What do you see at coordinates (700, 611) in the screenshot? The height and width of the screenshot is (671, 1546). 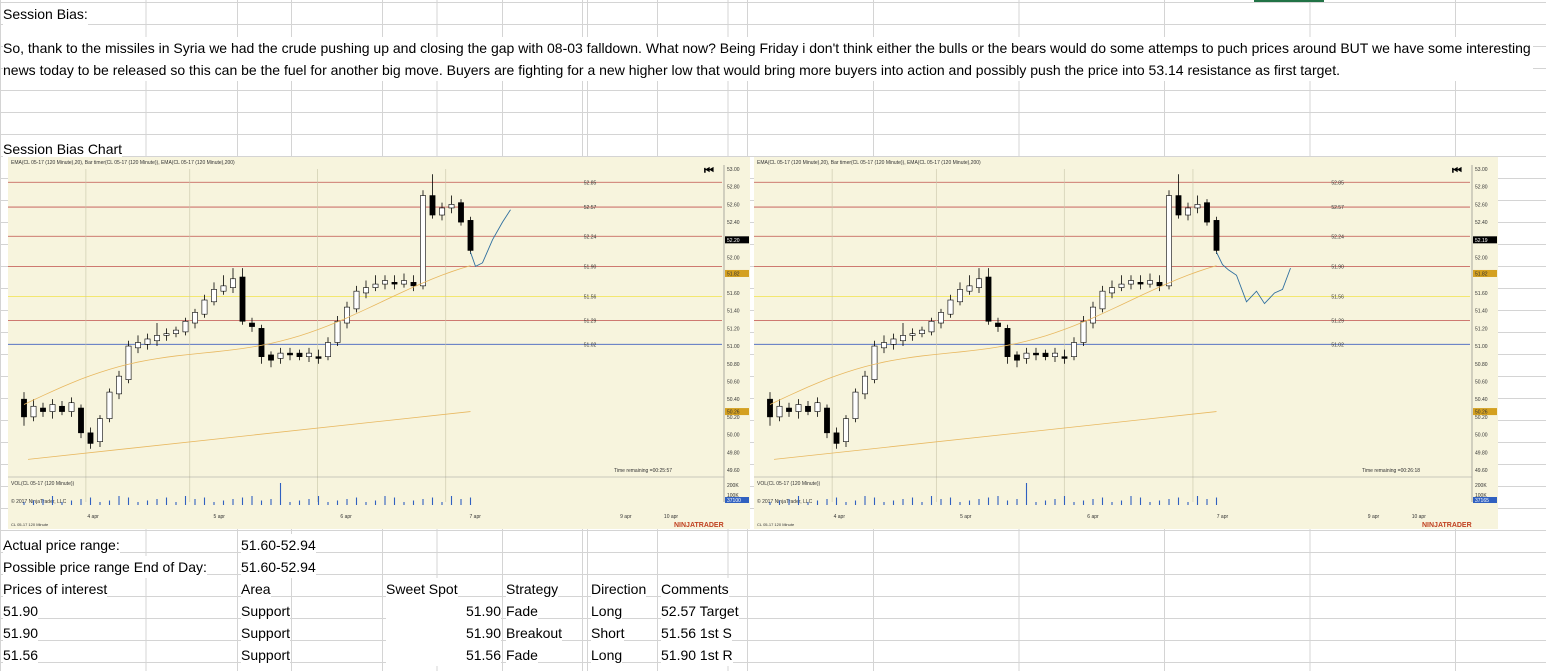 I see `row-comment: 52.57 Target` at bounding box center [700, 611].